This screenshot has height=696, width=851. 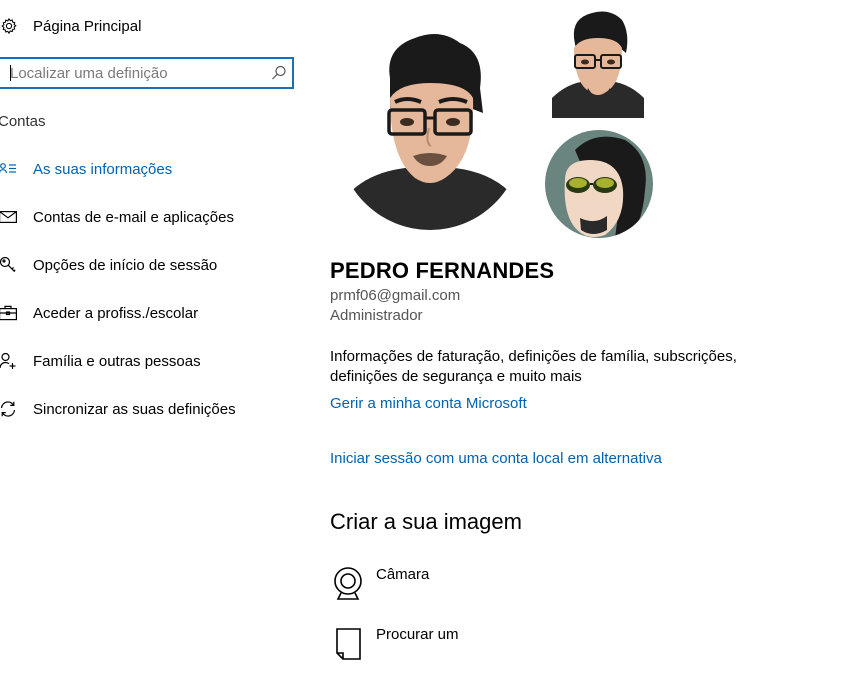 What do you see at coordinates (9, 169) in the screenshot?
I see `person-card-icon` at bounding box center [9, 169].